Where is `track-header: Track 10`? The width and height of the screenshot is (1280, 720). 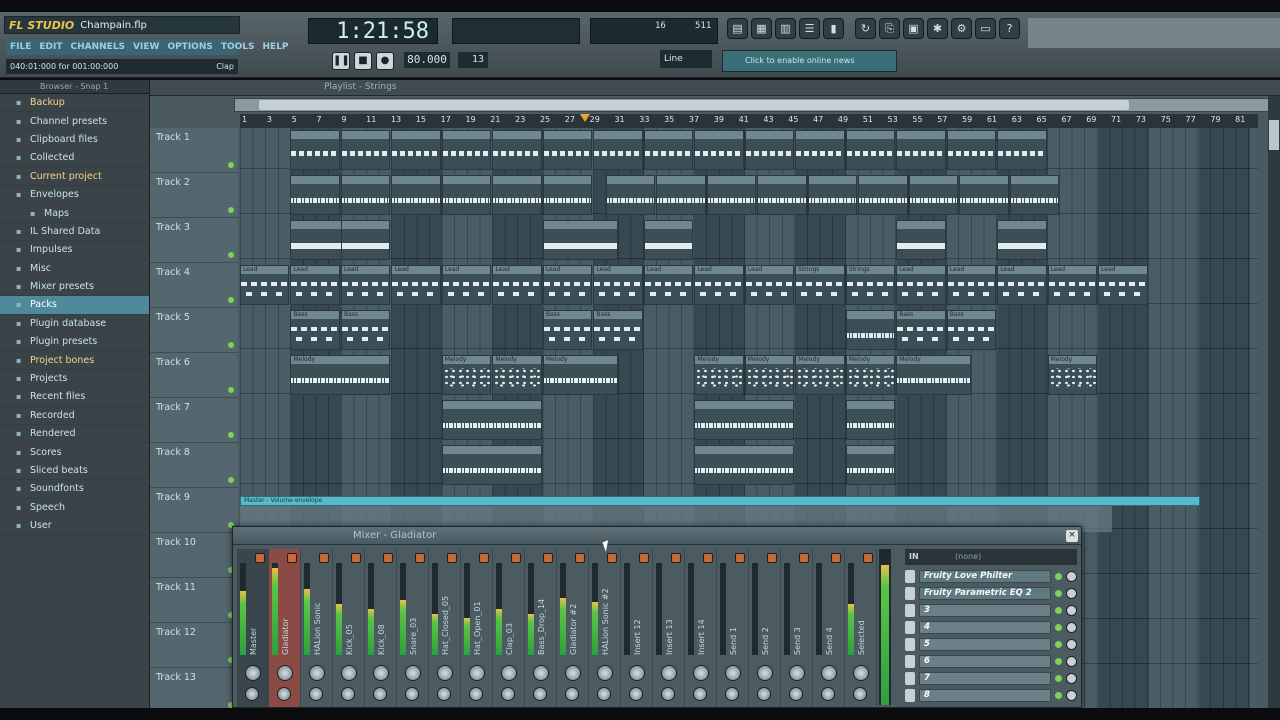
track-header: Track 10 is located at coordinates (194, 555).